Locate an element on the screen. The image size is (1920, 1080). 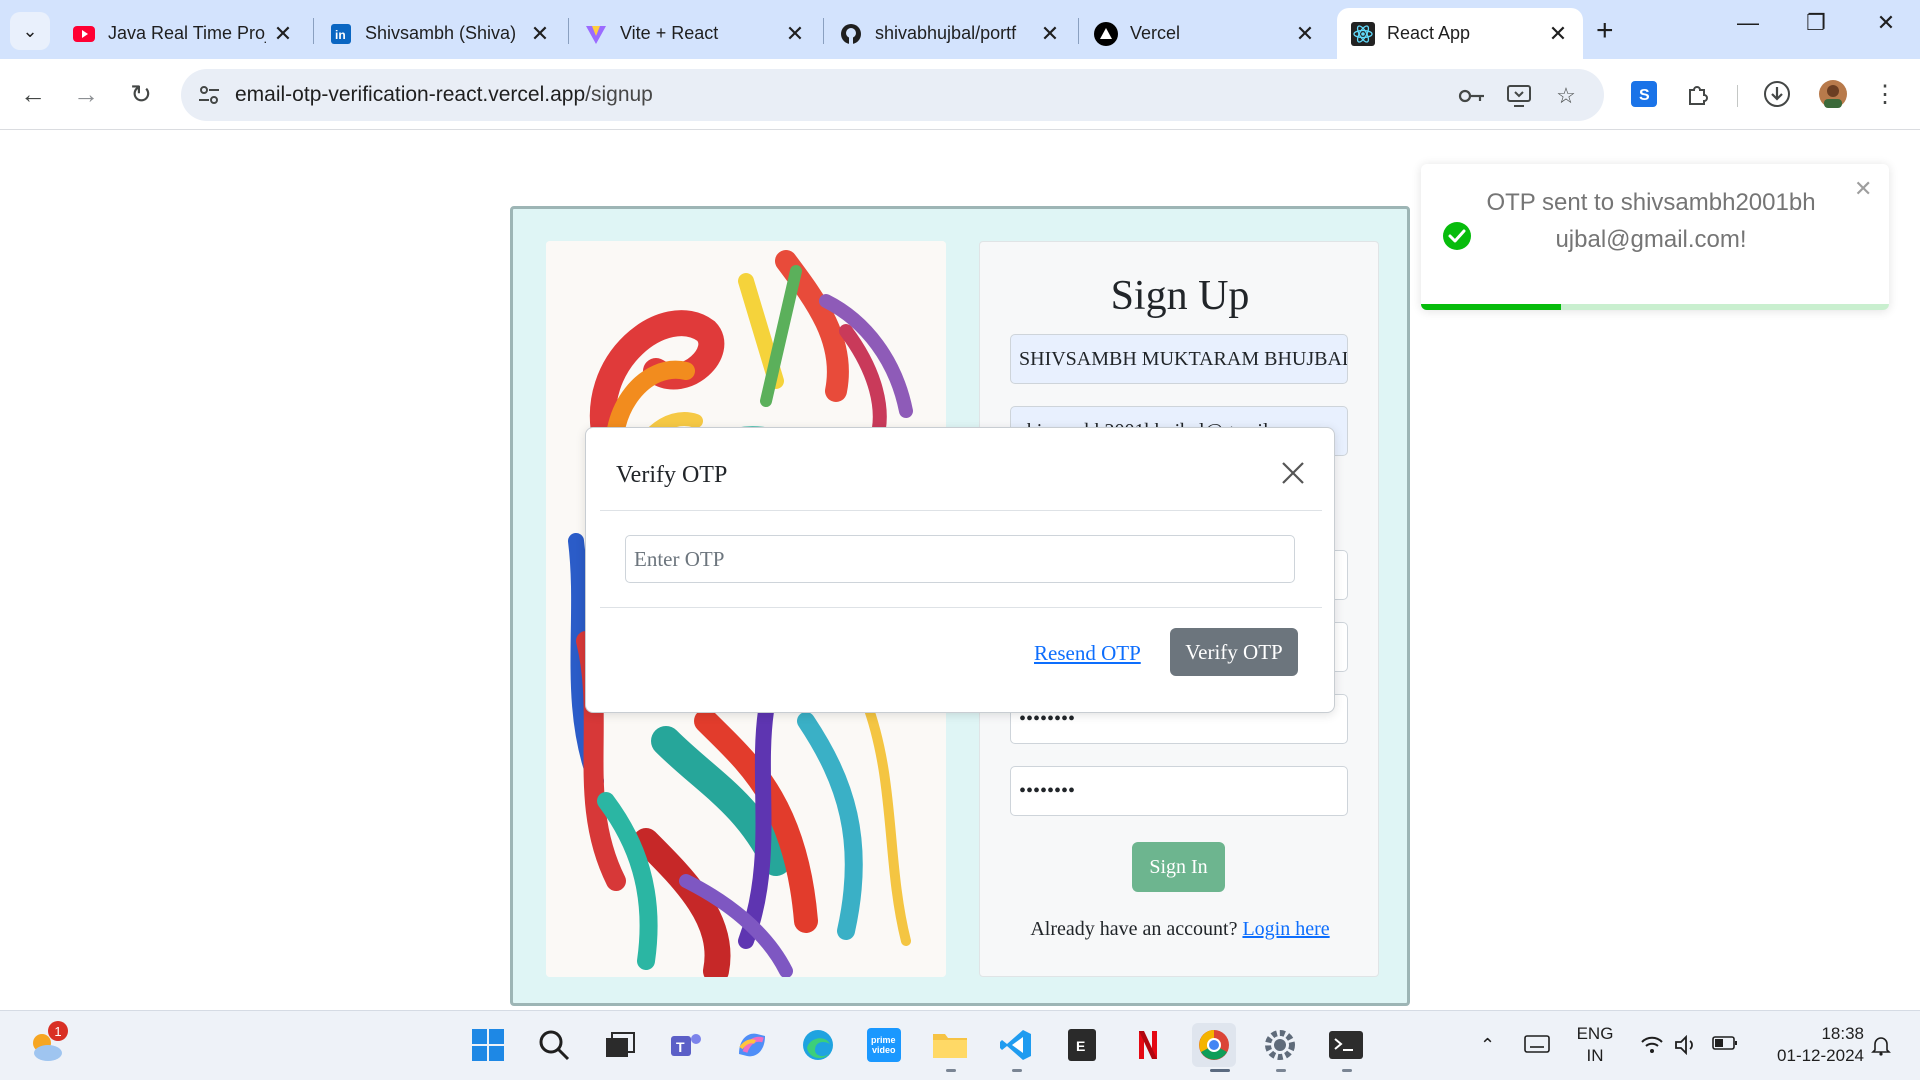
windows-icon is located at coordinates (488, 1045).